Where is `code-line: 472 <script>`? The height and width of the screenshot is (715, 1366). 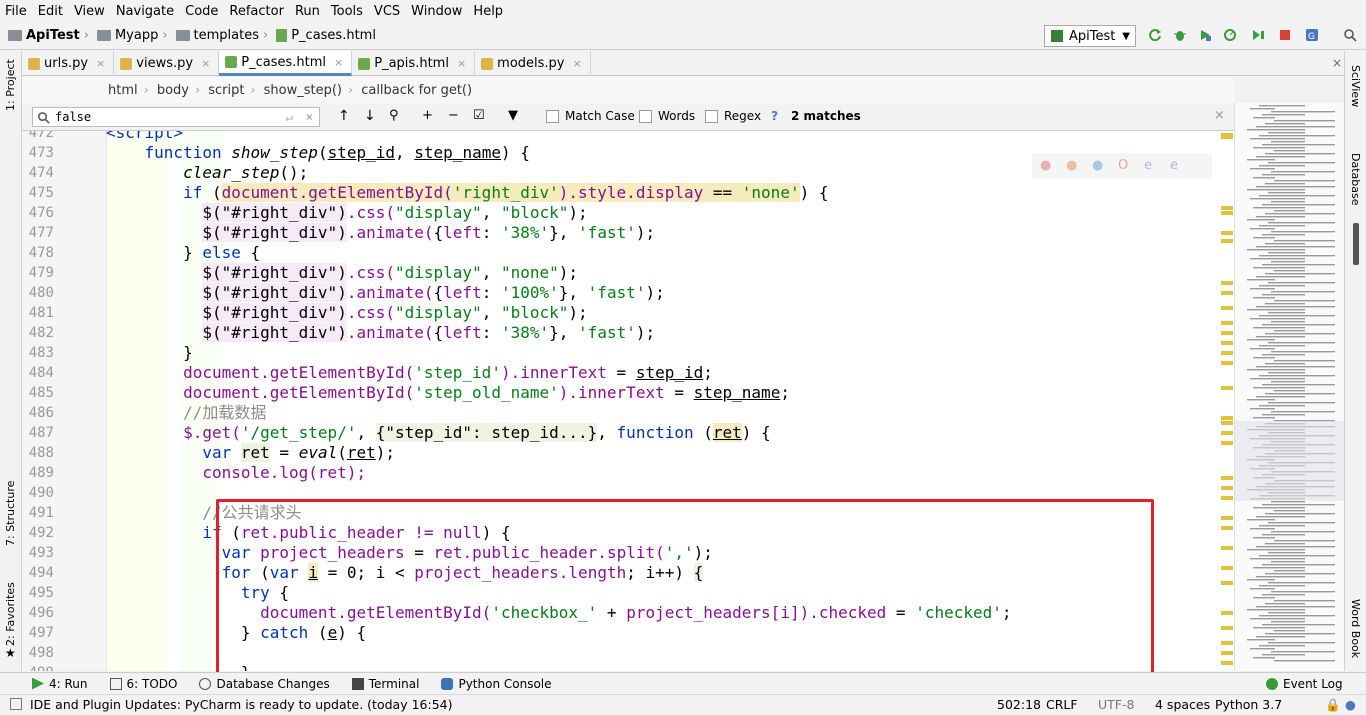
code-line: 472 <script> is located at coordinates (628, 137).